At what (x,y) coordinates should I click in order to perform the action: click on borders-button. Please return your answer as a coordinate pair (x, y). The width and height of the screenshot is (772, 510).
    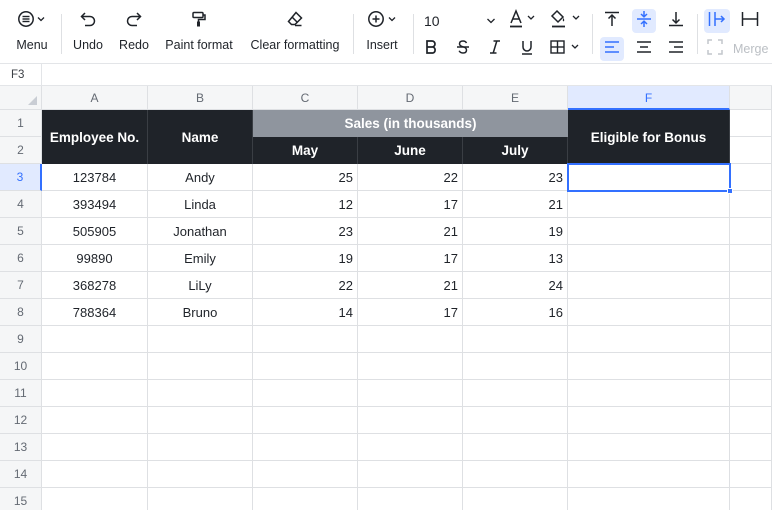
    Looking at the image, I should click on (566, 49).